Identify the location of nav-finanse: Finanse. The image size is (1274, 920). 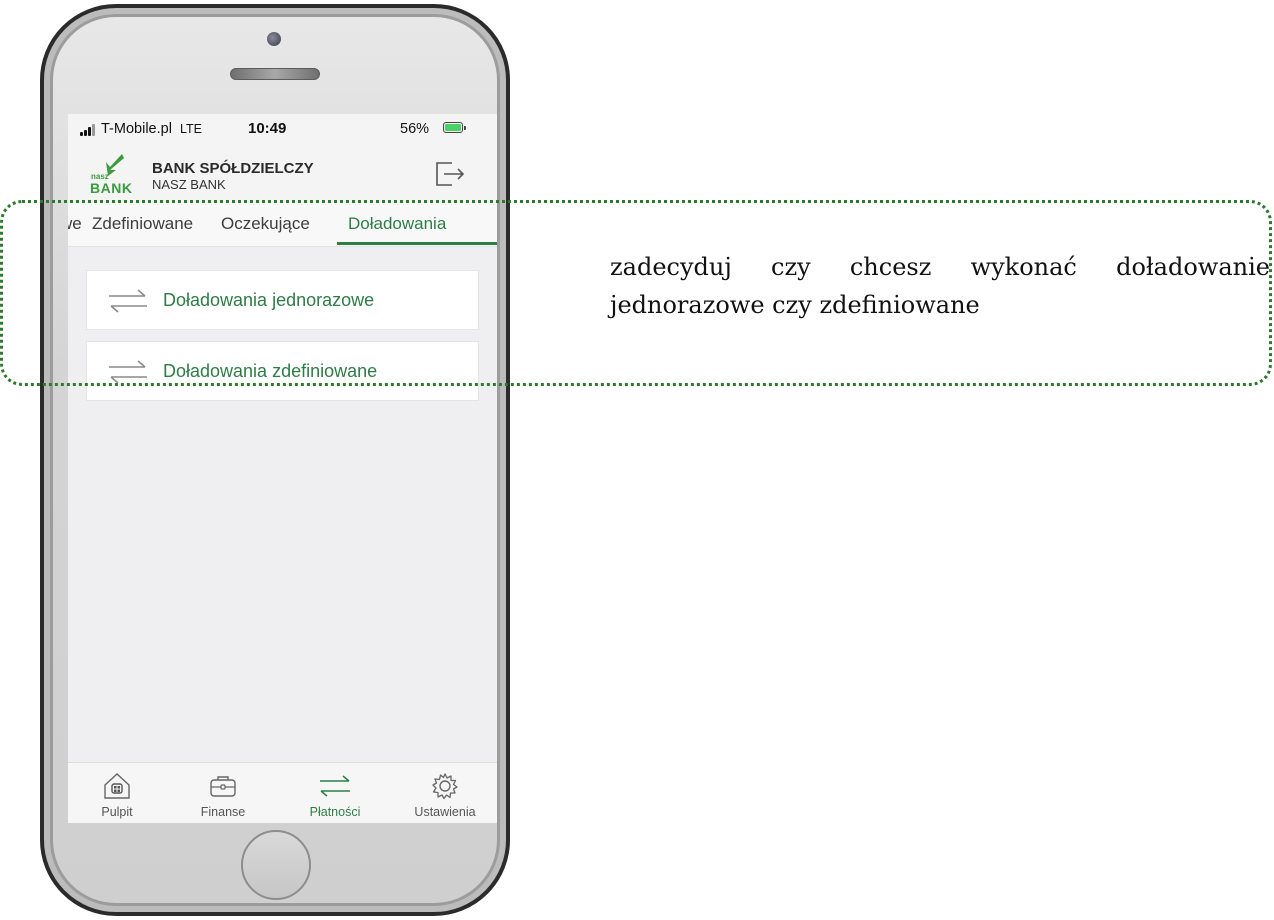
(223, 793).